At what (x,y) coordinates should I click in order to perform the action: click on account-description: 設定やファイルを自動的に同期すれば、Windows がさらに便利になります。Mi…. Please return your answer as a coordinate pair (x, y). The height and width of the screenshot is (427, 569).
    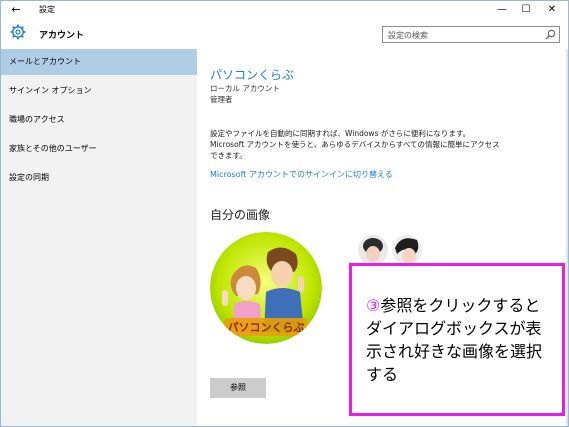
    Looking at the image, I should click on (355, 144).